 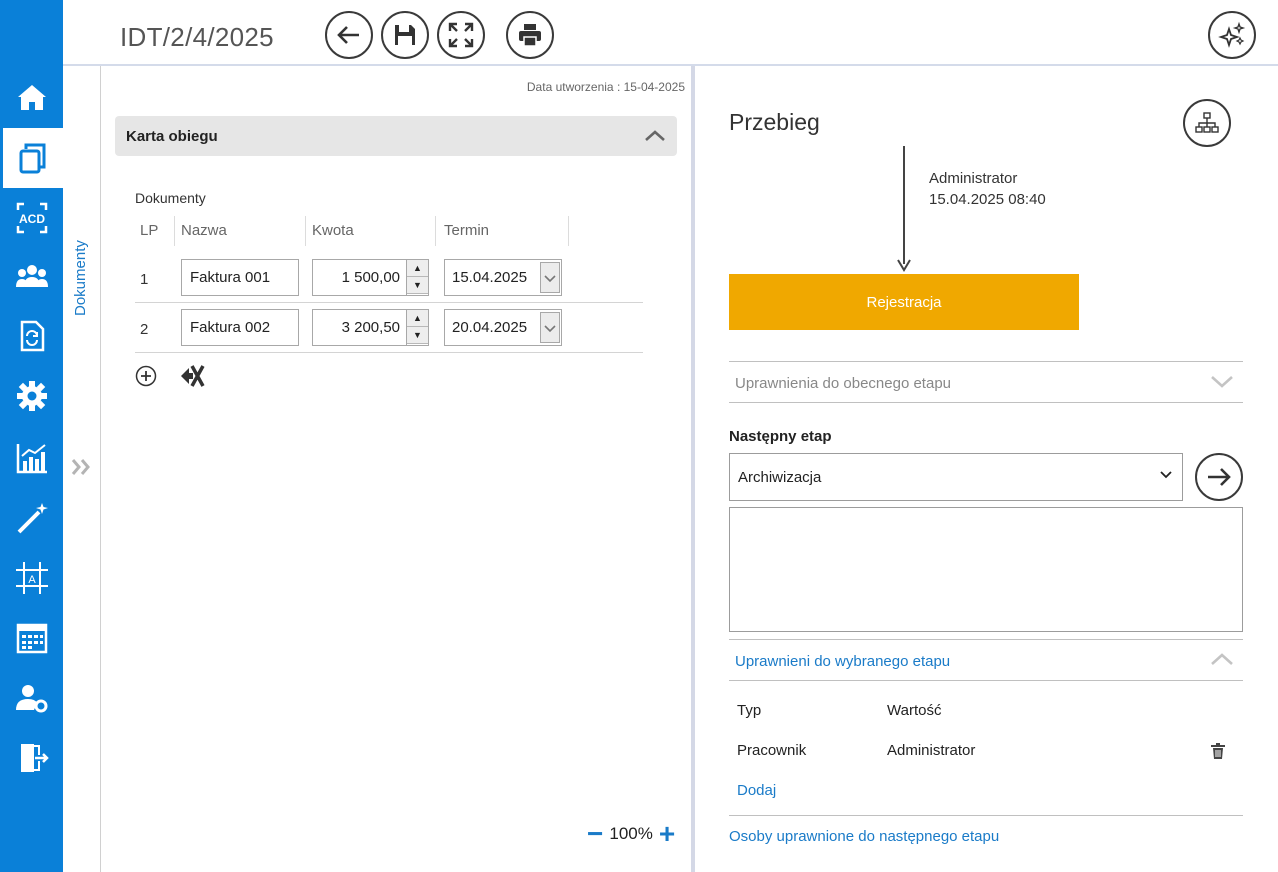 I want to click on tab-documents: Dokumenty, so click(x=80, y=271).